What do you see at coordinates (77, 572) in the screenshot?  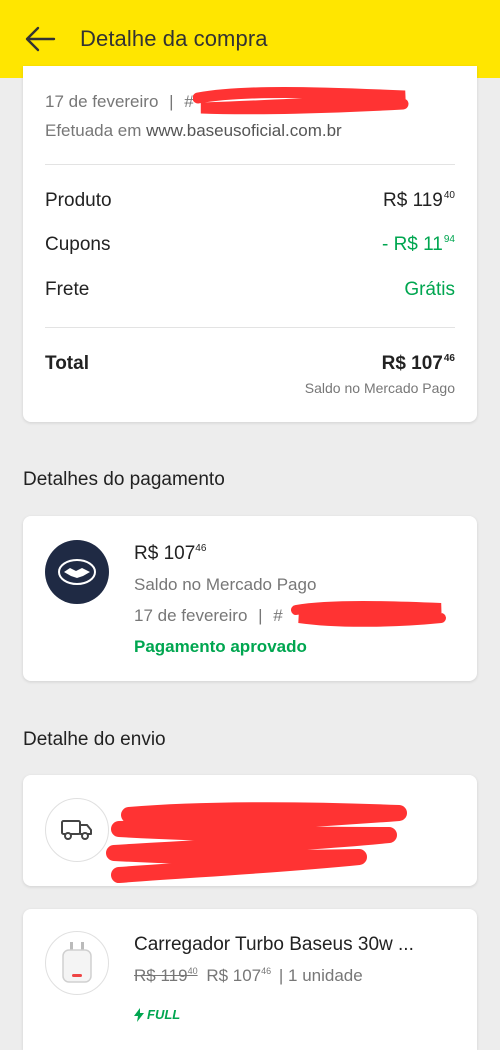 I see `mercado-pago-handshake-icon` at bounding box center [77, 572].